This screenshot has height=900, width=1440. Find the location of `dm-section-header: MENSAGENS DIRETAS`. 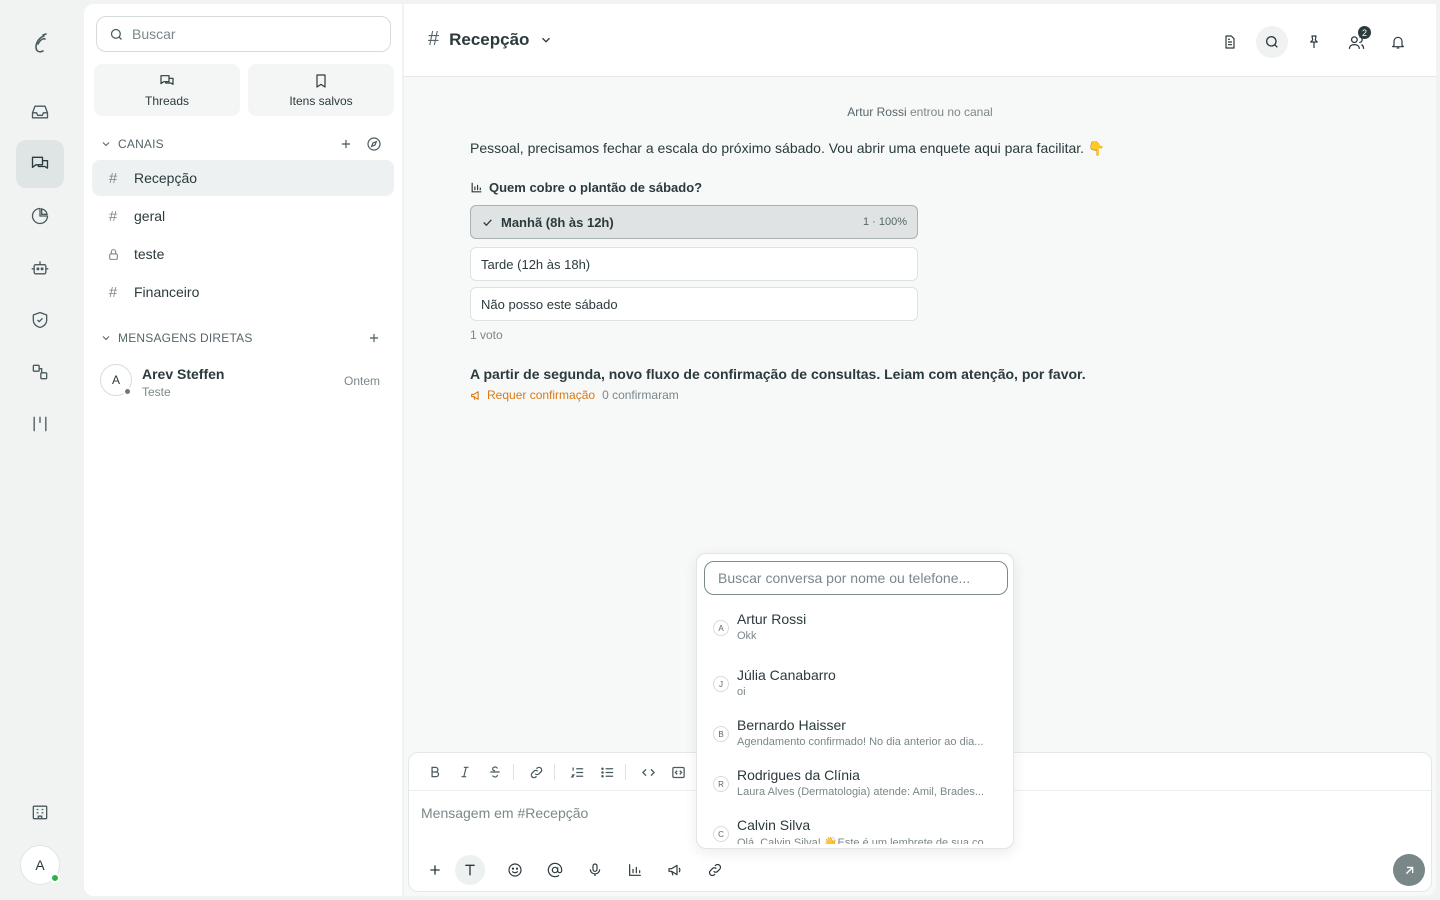

dm-section-header: MENSAGENS DIRETAS is located at coordinates (245, 338).